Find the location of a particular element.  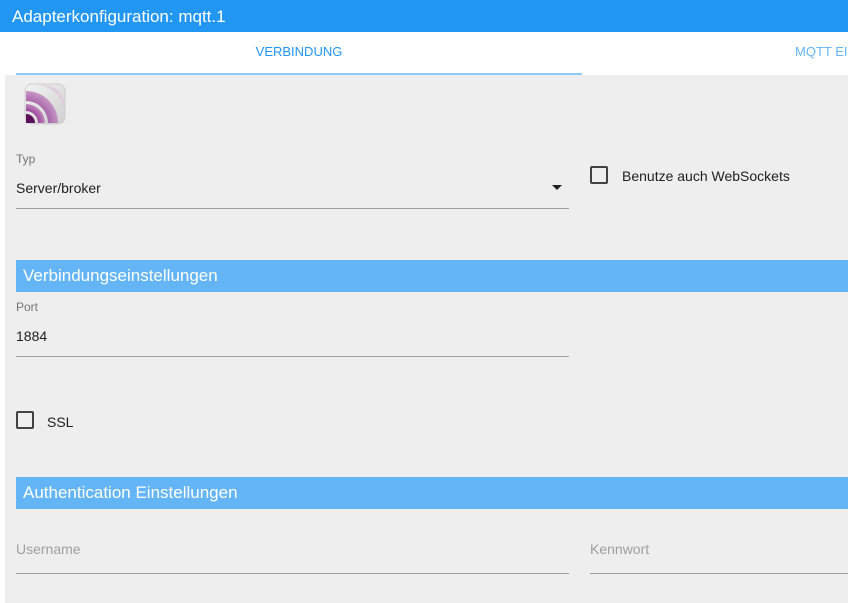

dropdown-arrow-icon is located at coordinates (557, 187).